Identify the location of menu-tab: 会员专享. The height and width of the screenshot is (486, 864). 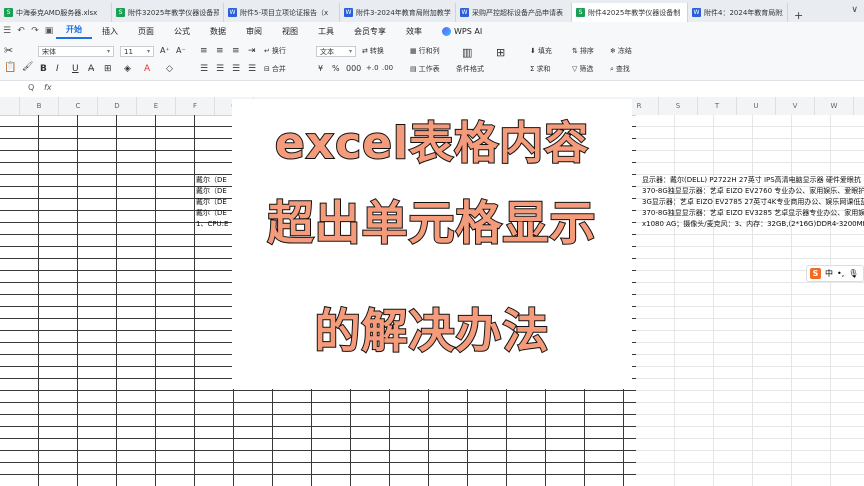
(370, 31).